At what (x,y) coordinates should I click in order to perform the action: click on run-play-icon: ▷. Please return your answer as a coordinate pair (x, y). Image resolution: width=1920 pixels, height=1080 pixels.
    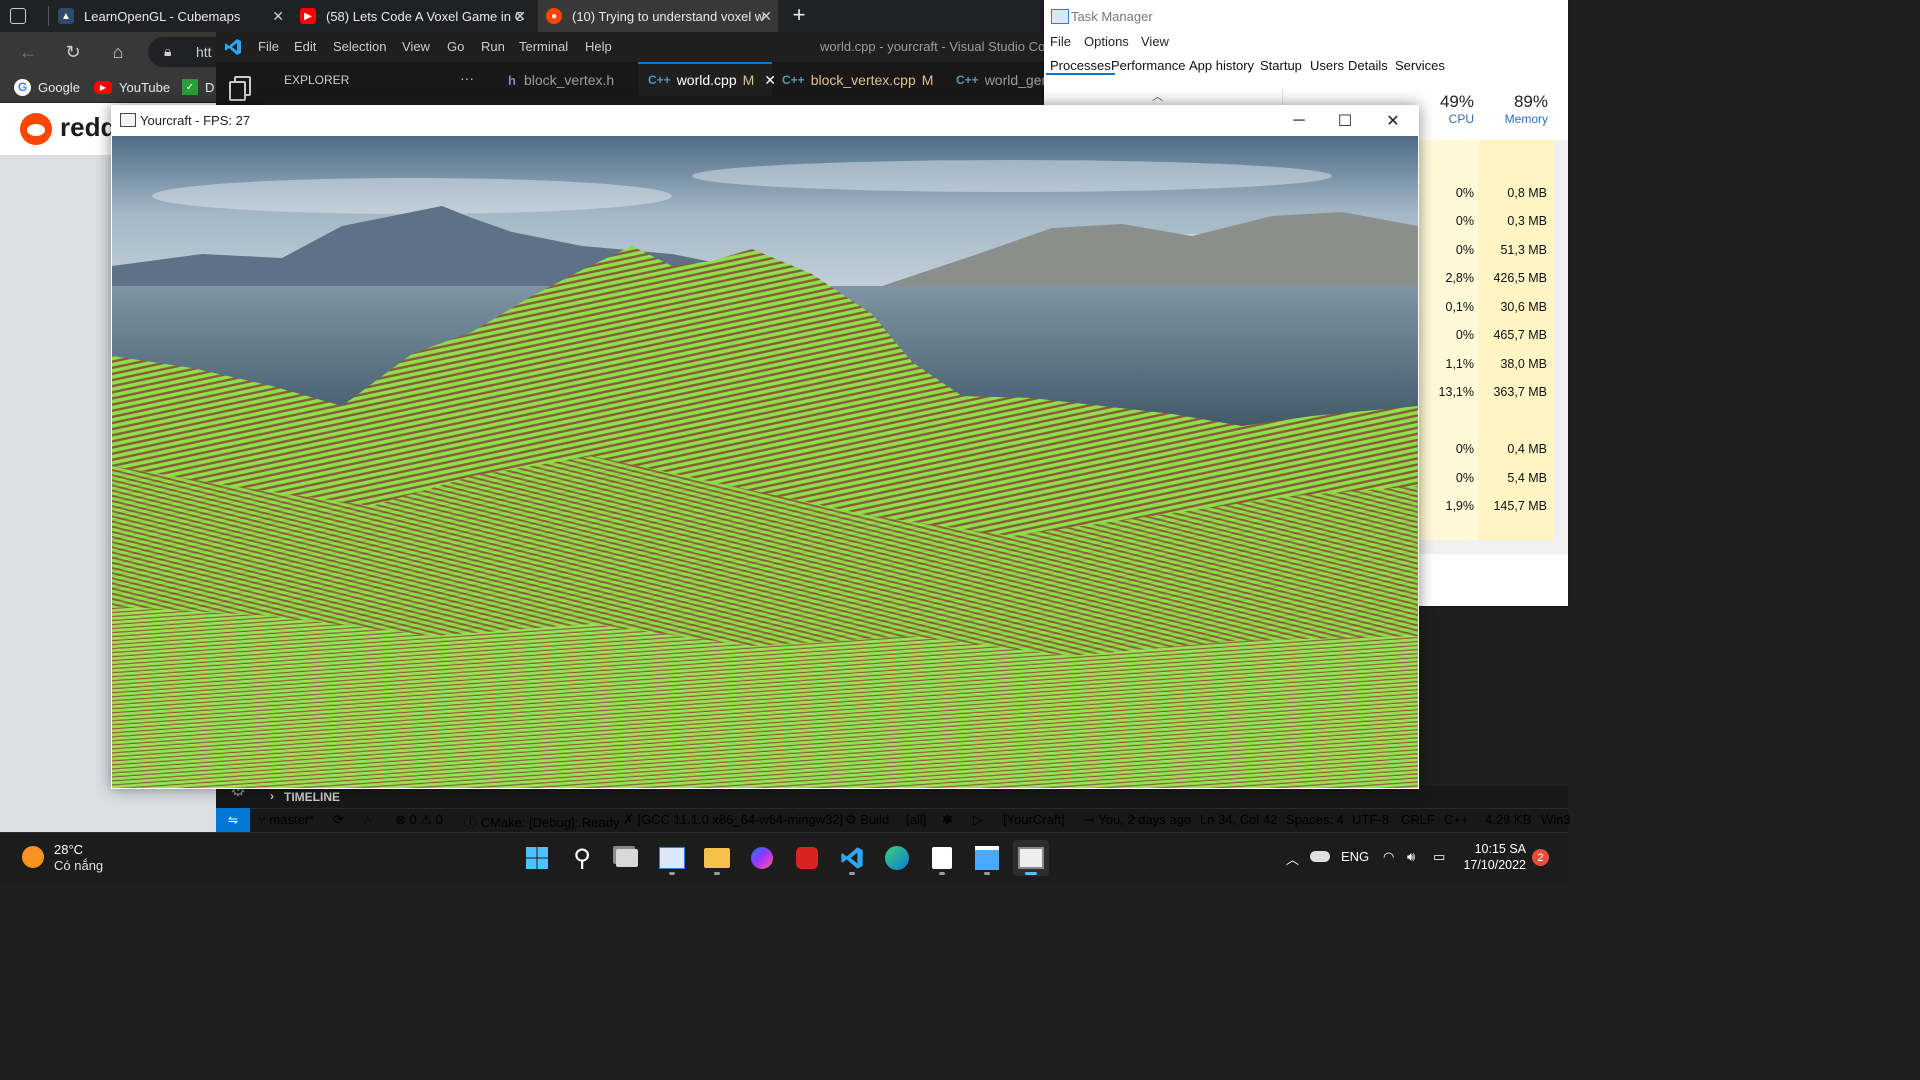
    Looking at the image, I should click on (978, 820).